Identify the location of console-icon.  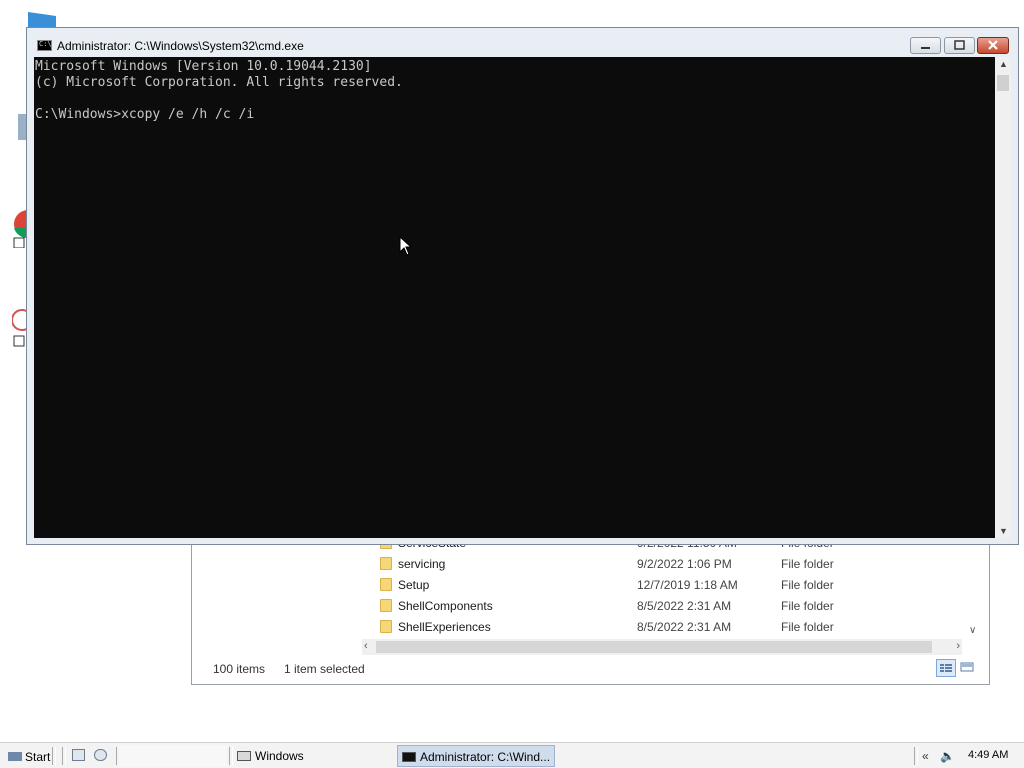
(409, 757).